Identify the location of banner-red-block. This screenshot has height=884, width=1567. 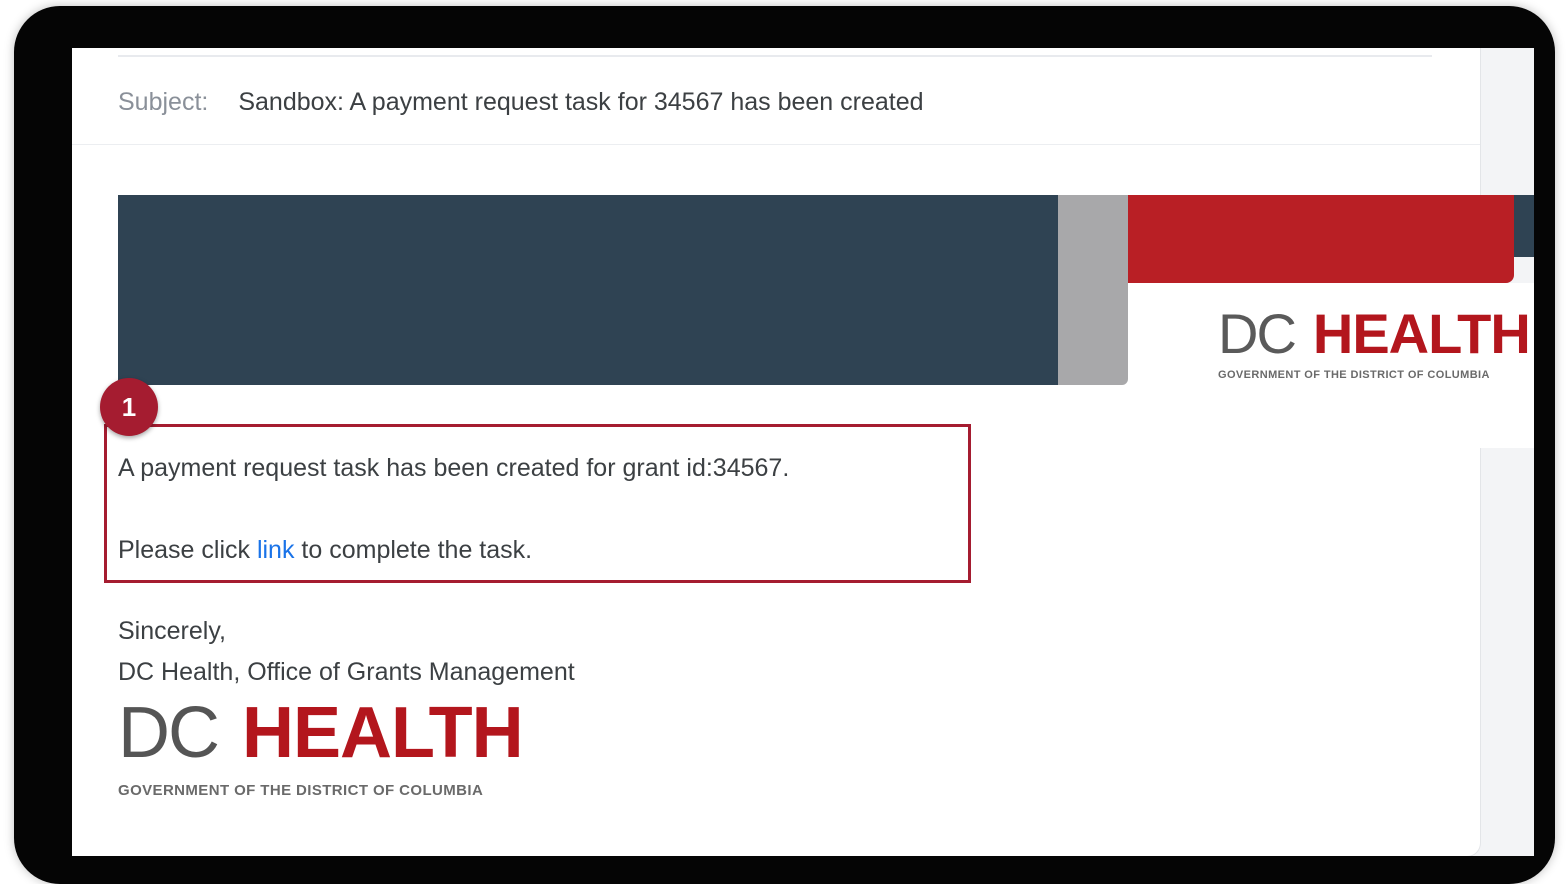
(1321, 239).